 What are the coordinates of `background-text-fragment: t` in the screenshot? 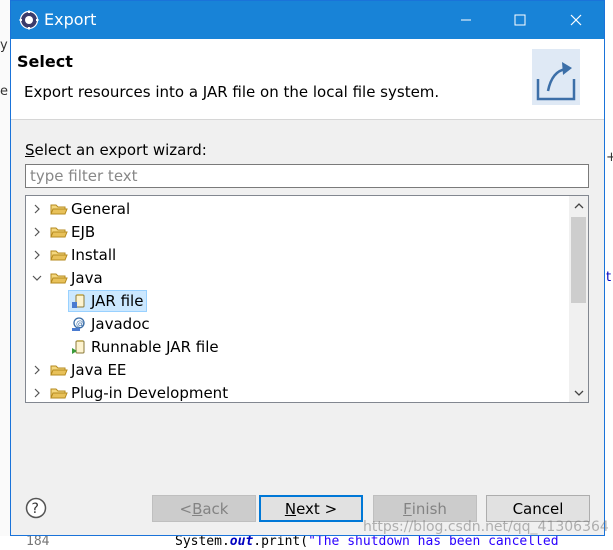 It's located at (609, 277).